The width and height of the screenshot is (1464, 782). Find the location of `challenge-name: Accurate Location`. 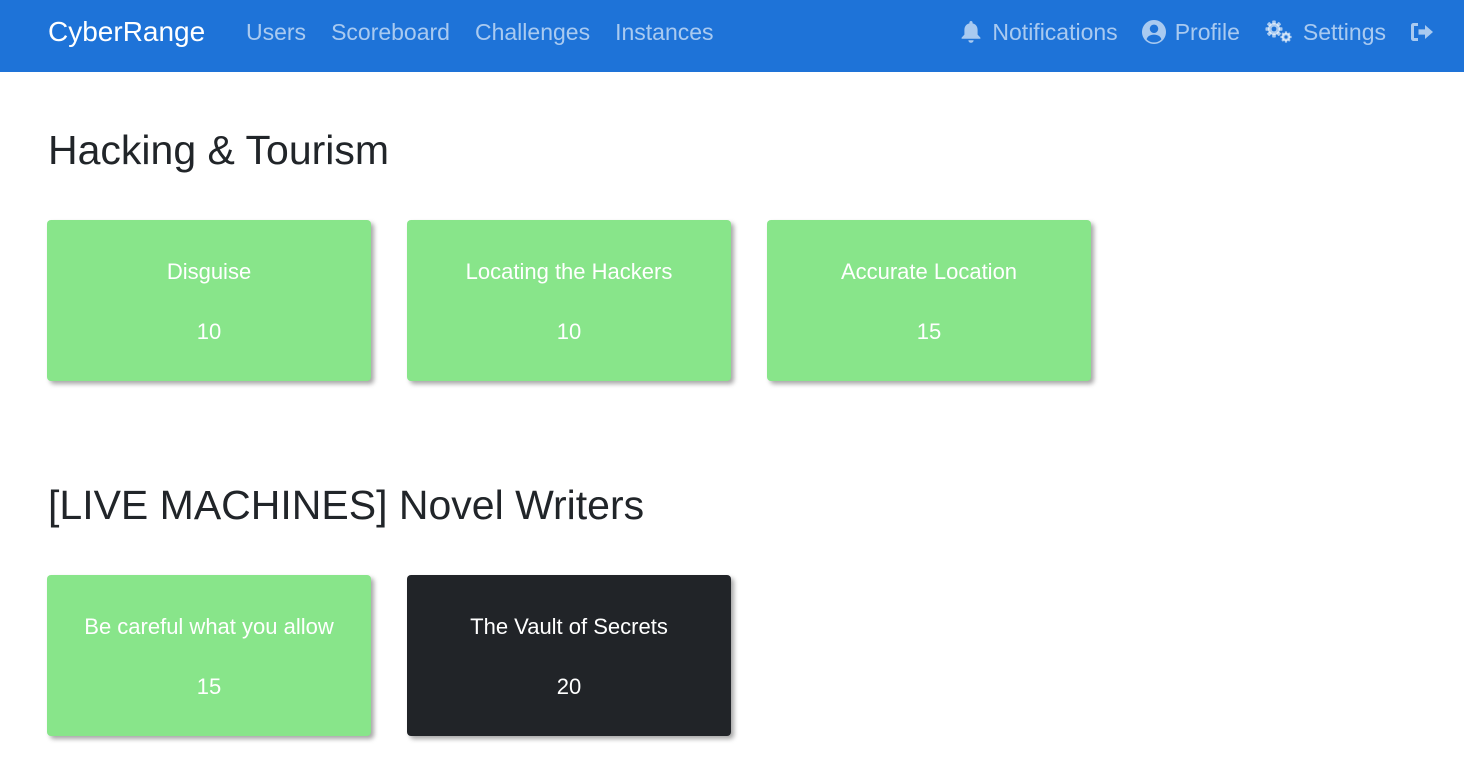

challenge-name: Accurate Location is located at coordinates (929, 271).